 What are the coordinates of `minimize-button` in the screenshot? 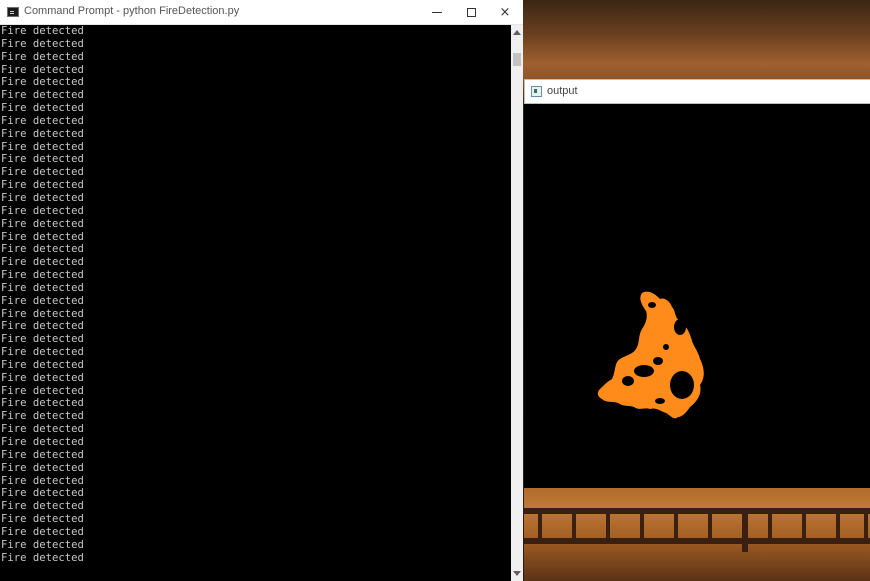 It's located at (437, 12).